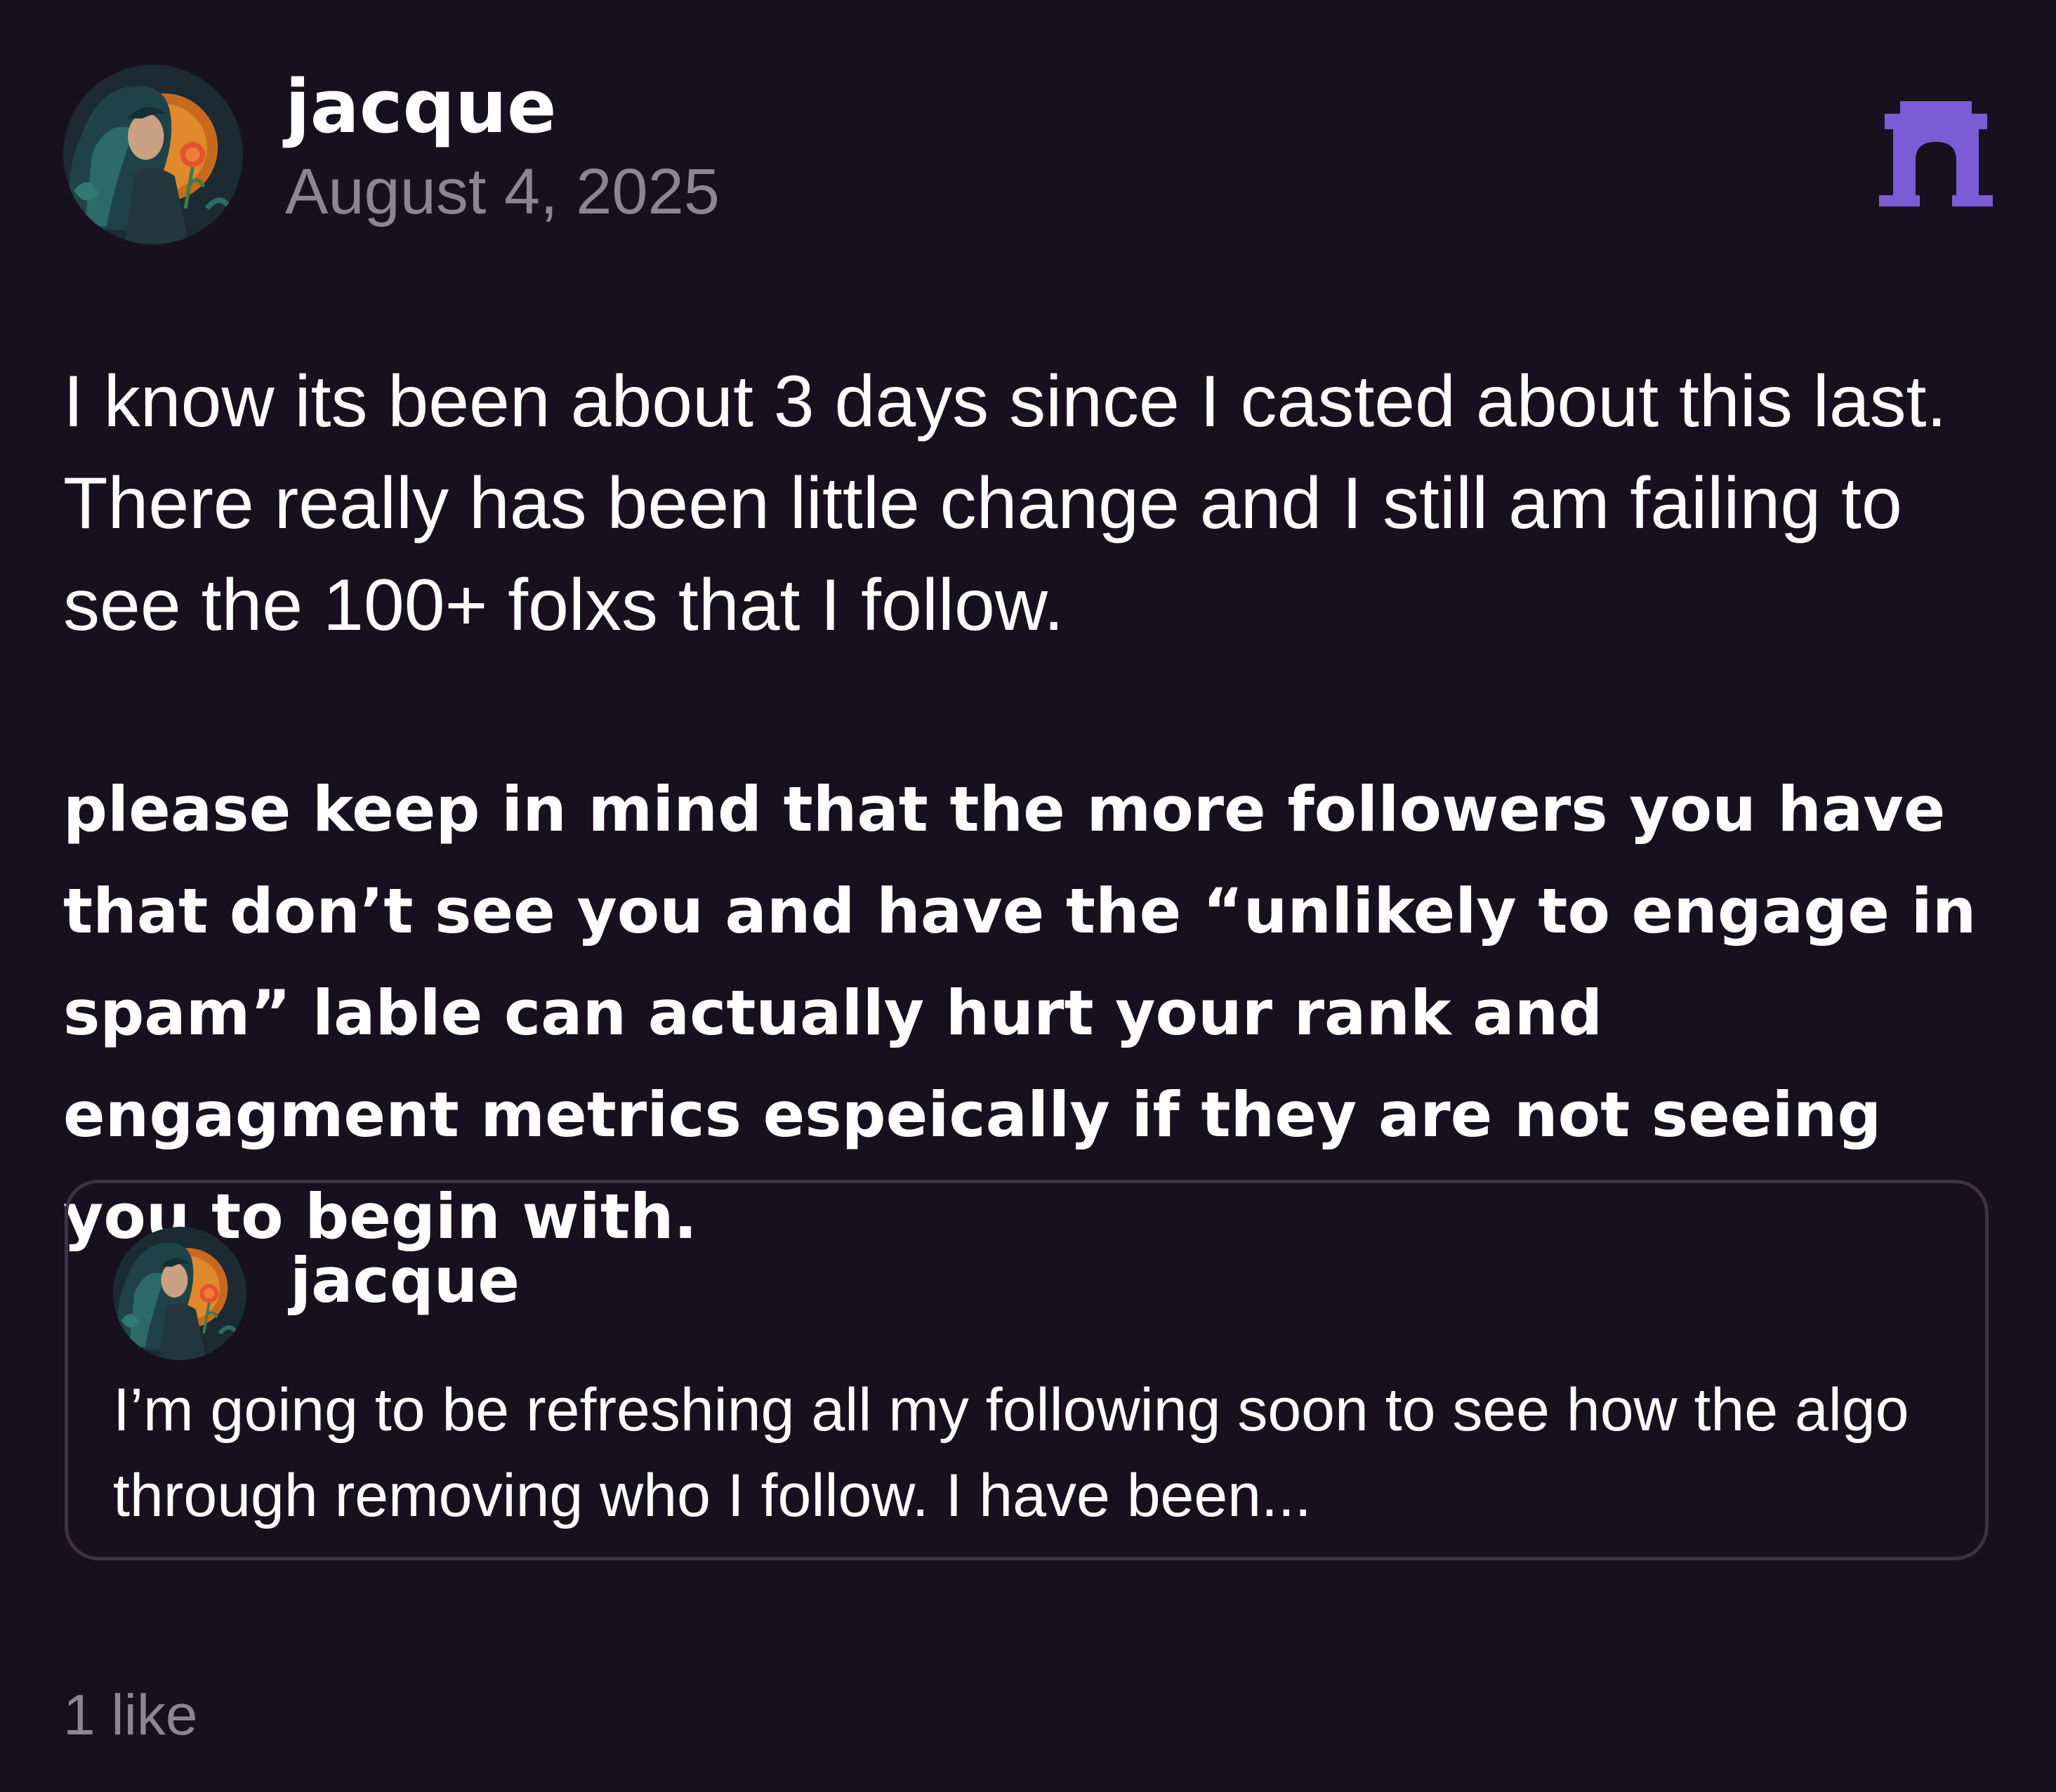 Image resolution: width=2056 pixels, height=1792 pixels. Describe the element at coordinates (1936, 153) in the screenshot. I see `arch-icon` at that location.